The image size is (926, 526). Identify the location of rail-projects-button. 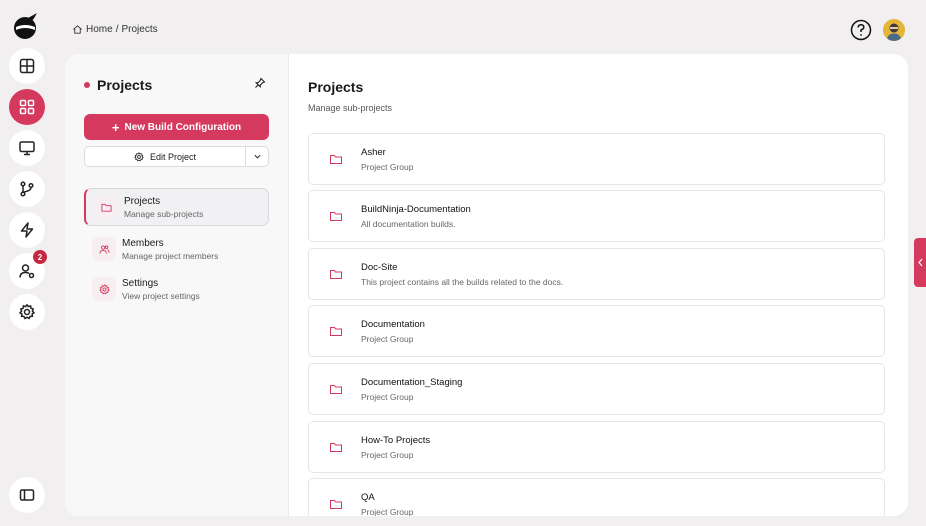
(27, 107).